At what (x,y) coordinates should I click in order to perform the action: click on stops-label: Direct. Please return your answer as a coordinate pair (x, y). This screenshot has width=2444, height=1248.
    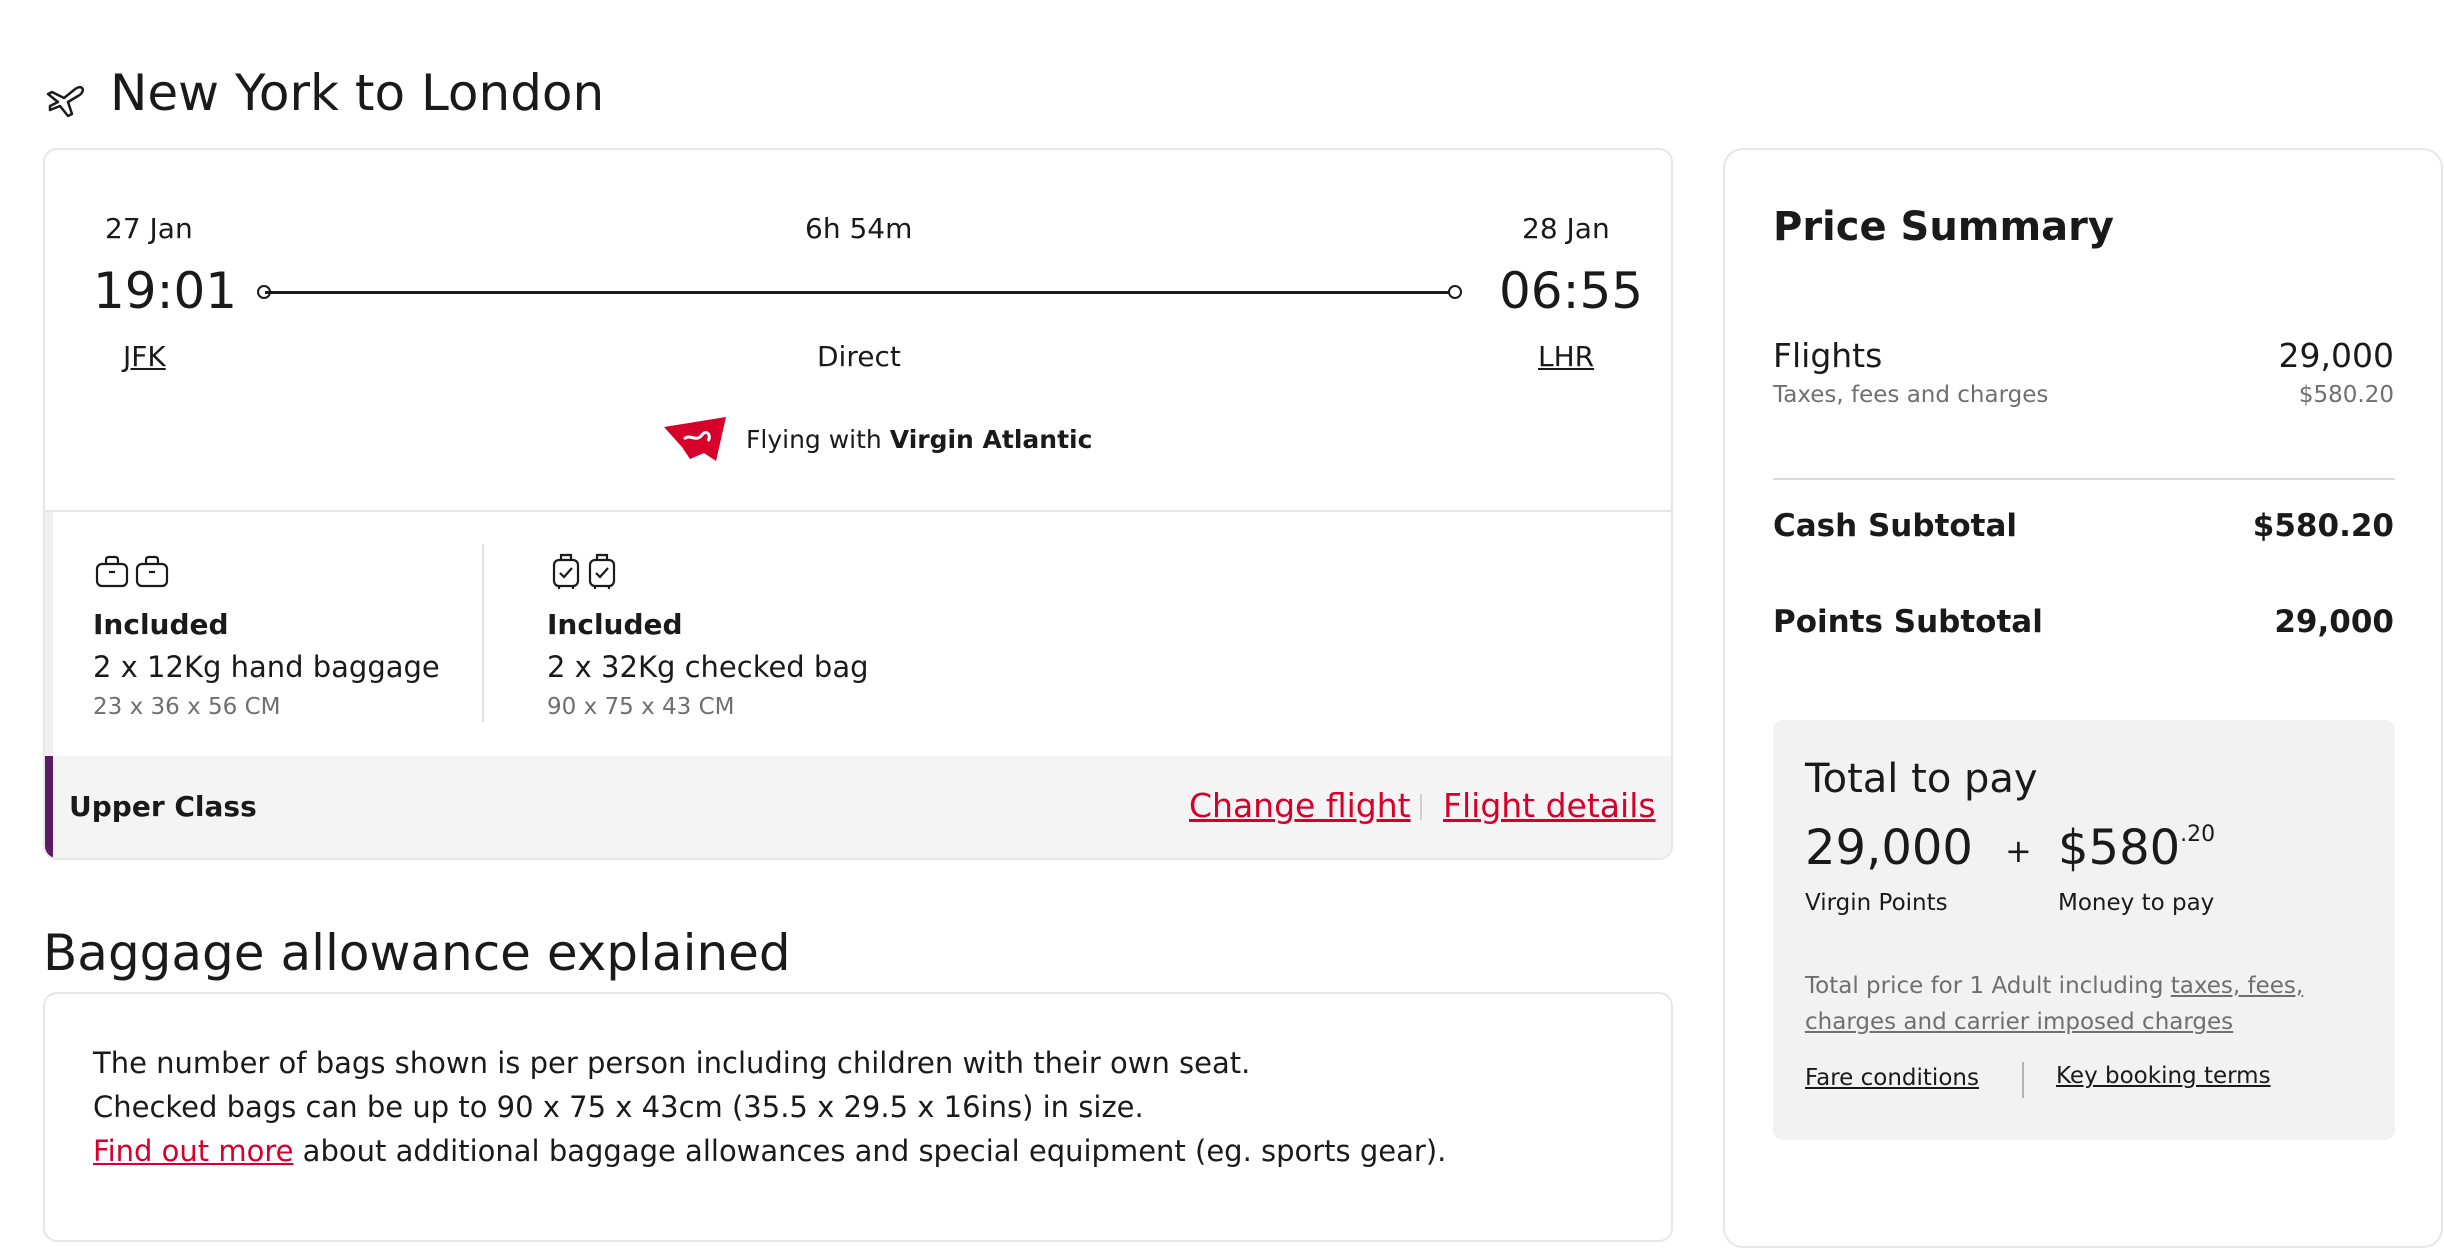
    Looking at the image, I should click on (859, 356).